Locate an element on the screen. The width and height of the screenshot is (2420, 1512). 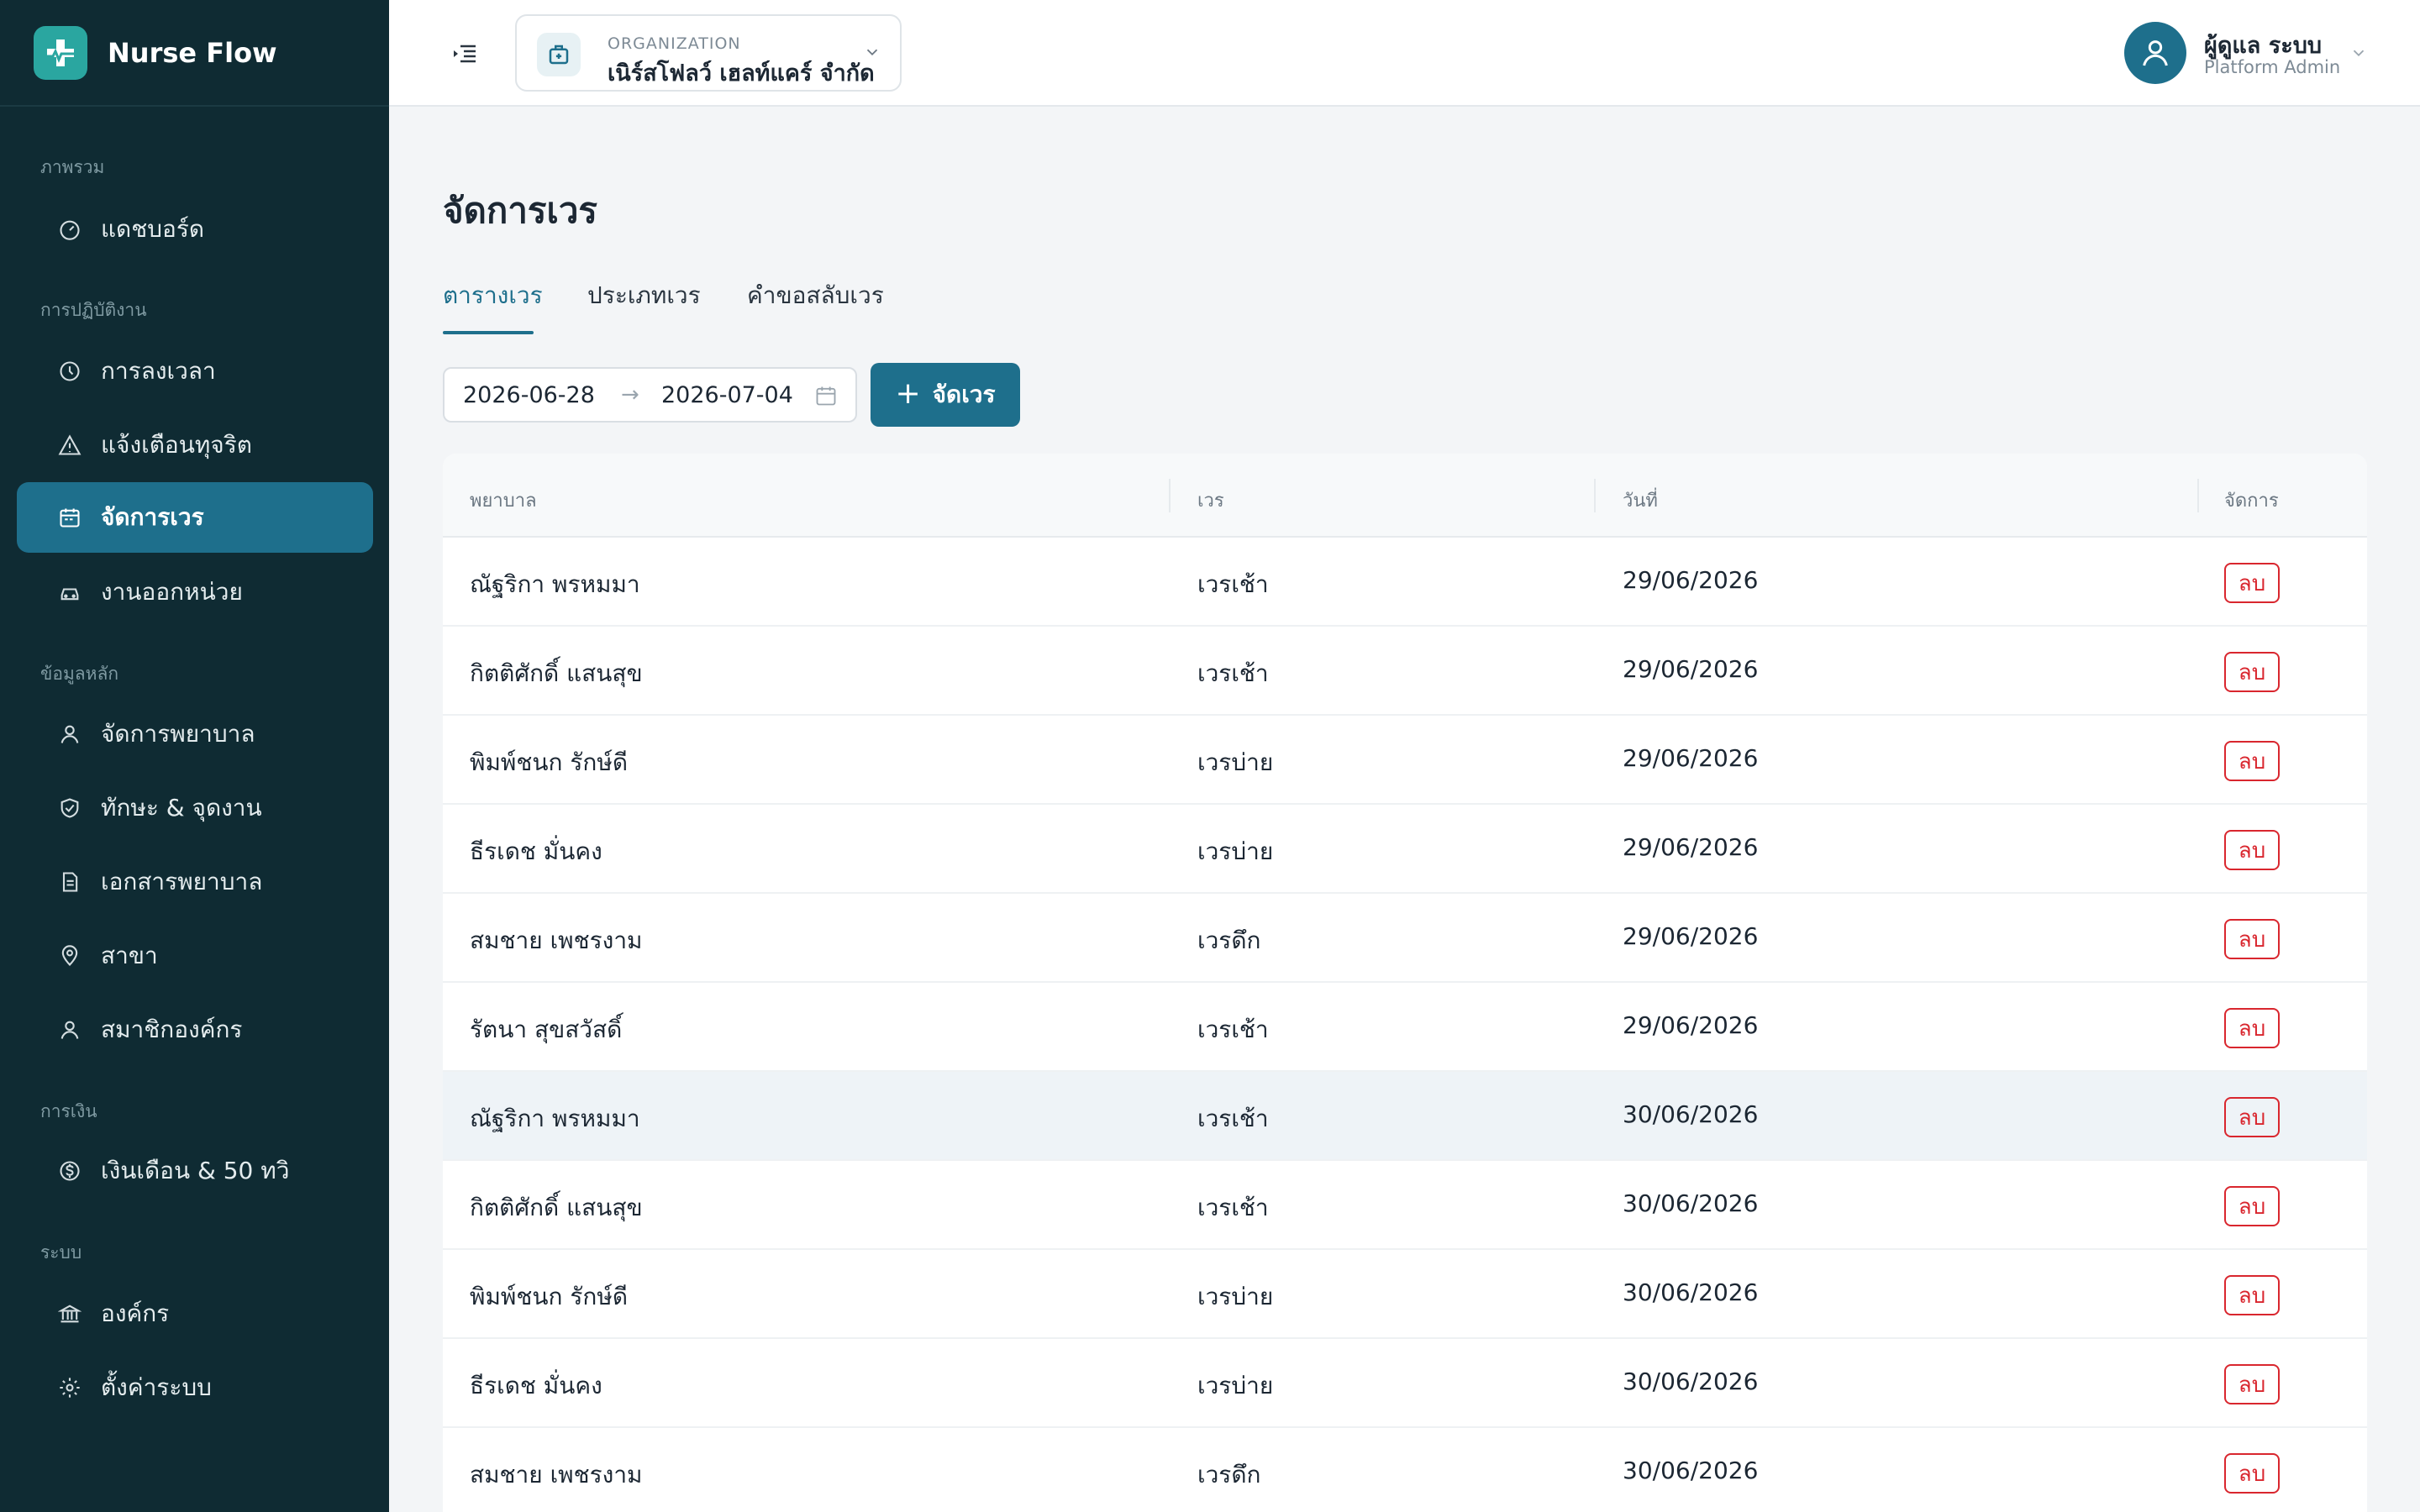
tab-shift-types: ประเภทเวร is located at coordinates (644, 306).